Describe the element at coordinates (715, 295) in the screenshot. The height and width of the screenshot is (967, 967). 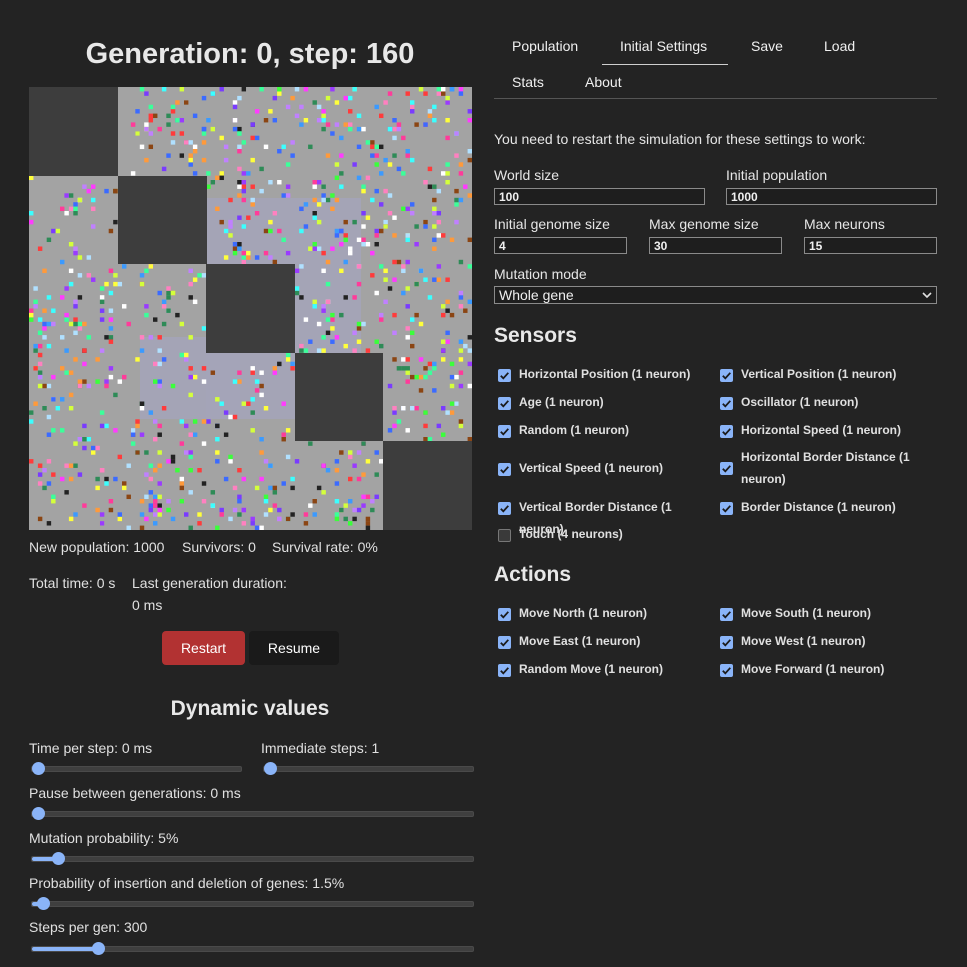
I see `mutation-mode-select: Whole gene` at that location.